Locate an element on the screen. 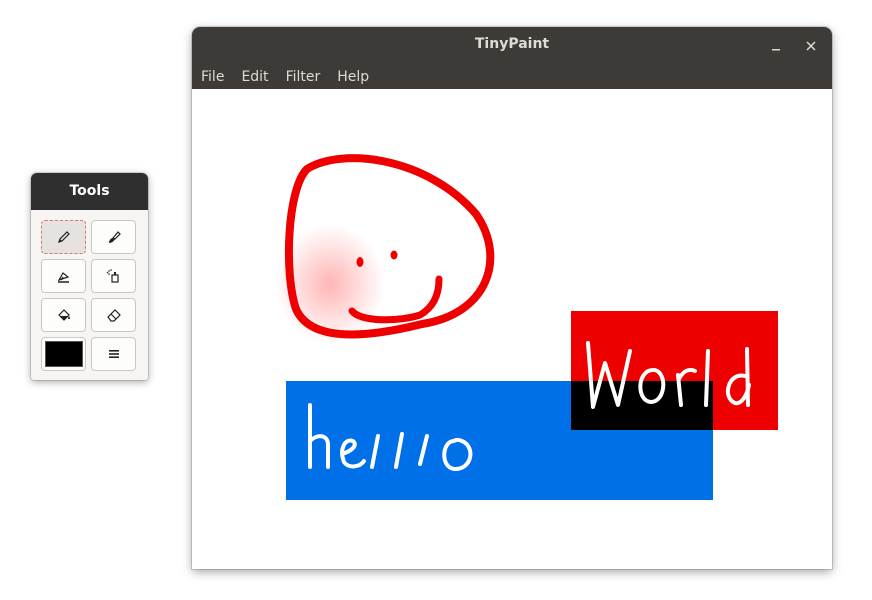 Image resolution: width=872 pixels, height=600 pixels. menu-help: Help is located at coordinates (353, 78).